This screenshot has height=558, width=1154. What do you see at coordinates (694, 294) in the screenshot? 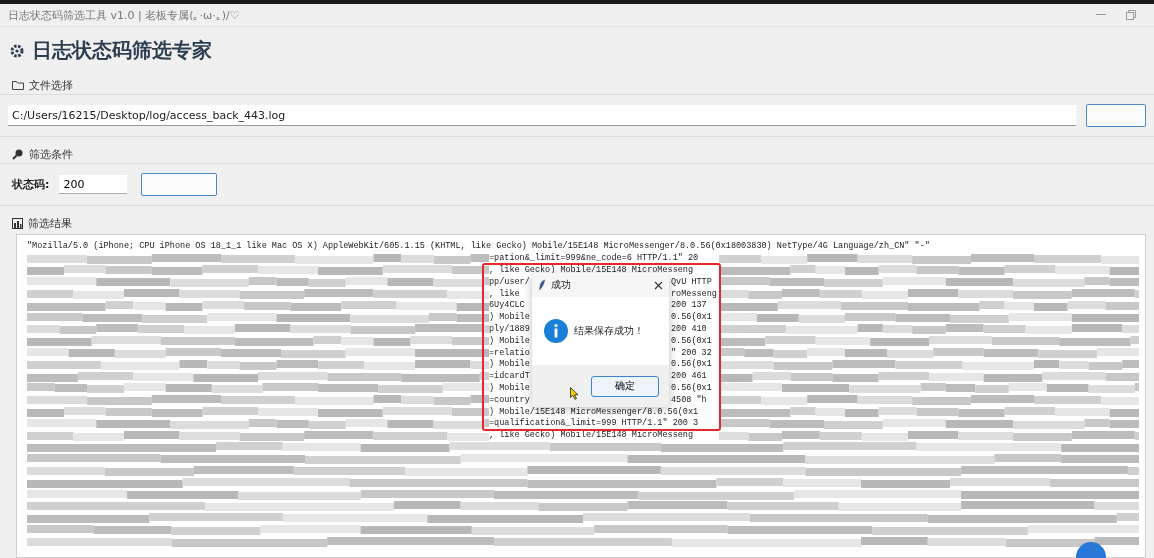
I see `log-line: roMesseng` at bounding box center [694, 294].